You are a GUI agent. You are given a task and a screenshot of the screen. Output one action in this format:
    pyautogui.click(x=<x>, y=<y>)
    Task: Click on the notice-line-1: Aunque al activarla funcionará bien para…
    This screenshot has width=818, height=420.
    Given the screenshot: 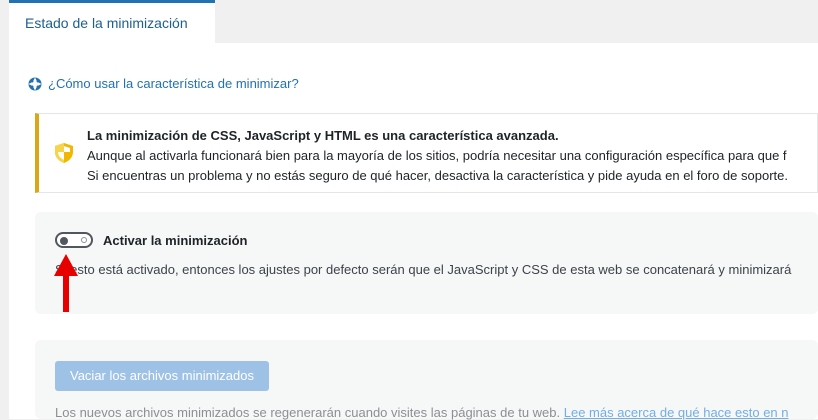 What is the action you would take?
    pyautogui.click(x=437, y=155)
    